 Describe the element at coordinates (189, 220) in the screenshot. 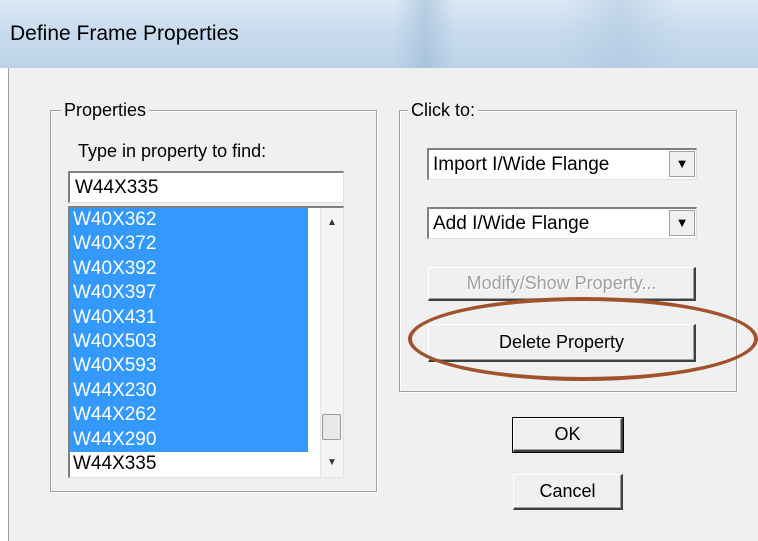

I see `property-list-item: W40X362` at that location.